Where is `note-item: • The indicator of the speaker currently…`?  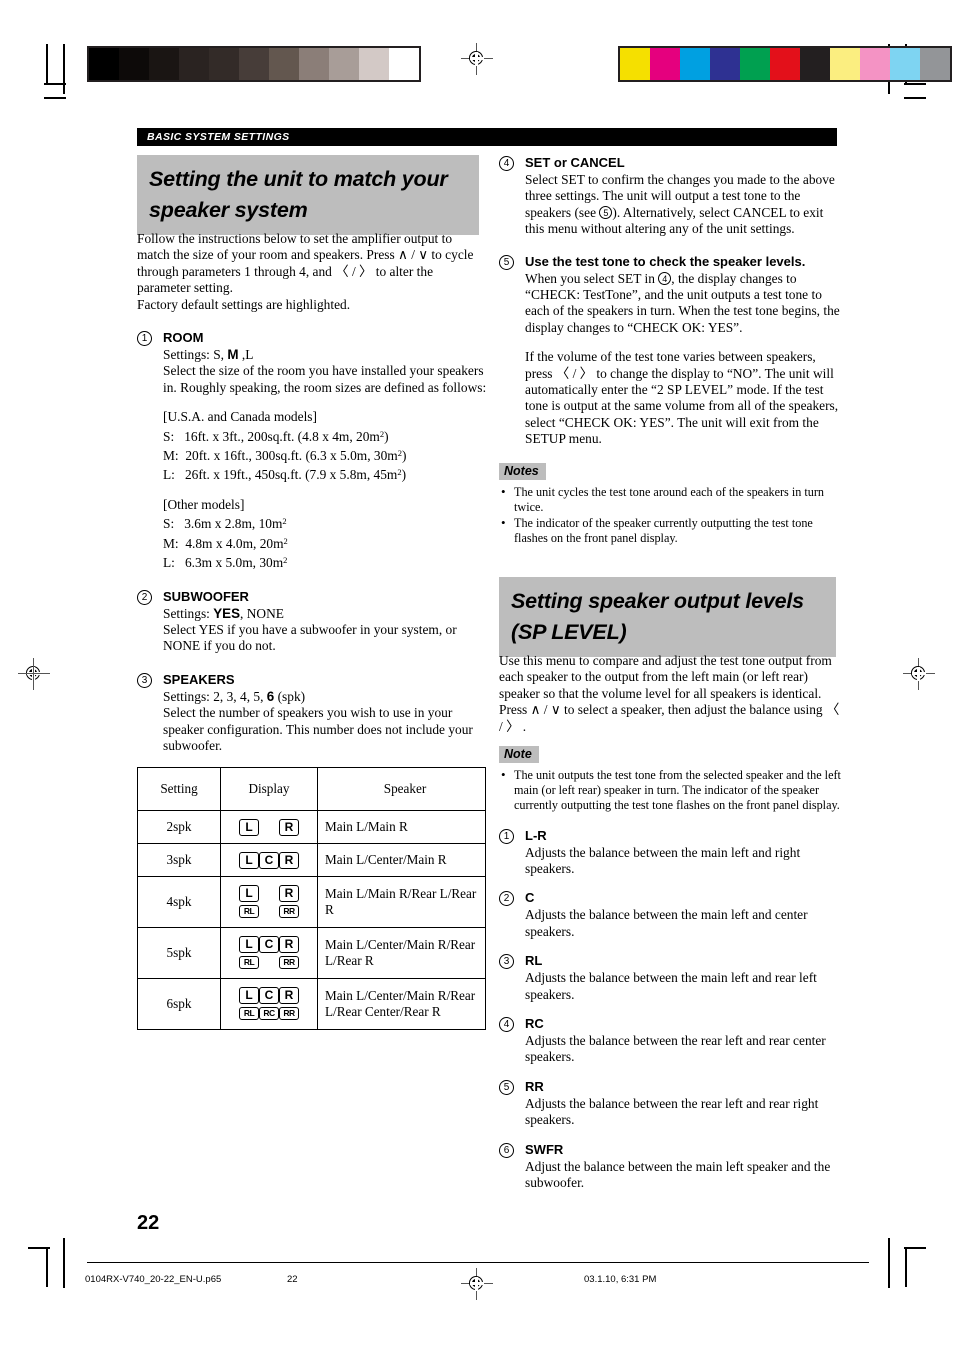
note-item: • The indicator of the speaker currently… is located at coordinates (671, 530).